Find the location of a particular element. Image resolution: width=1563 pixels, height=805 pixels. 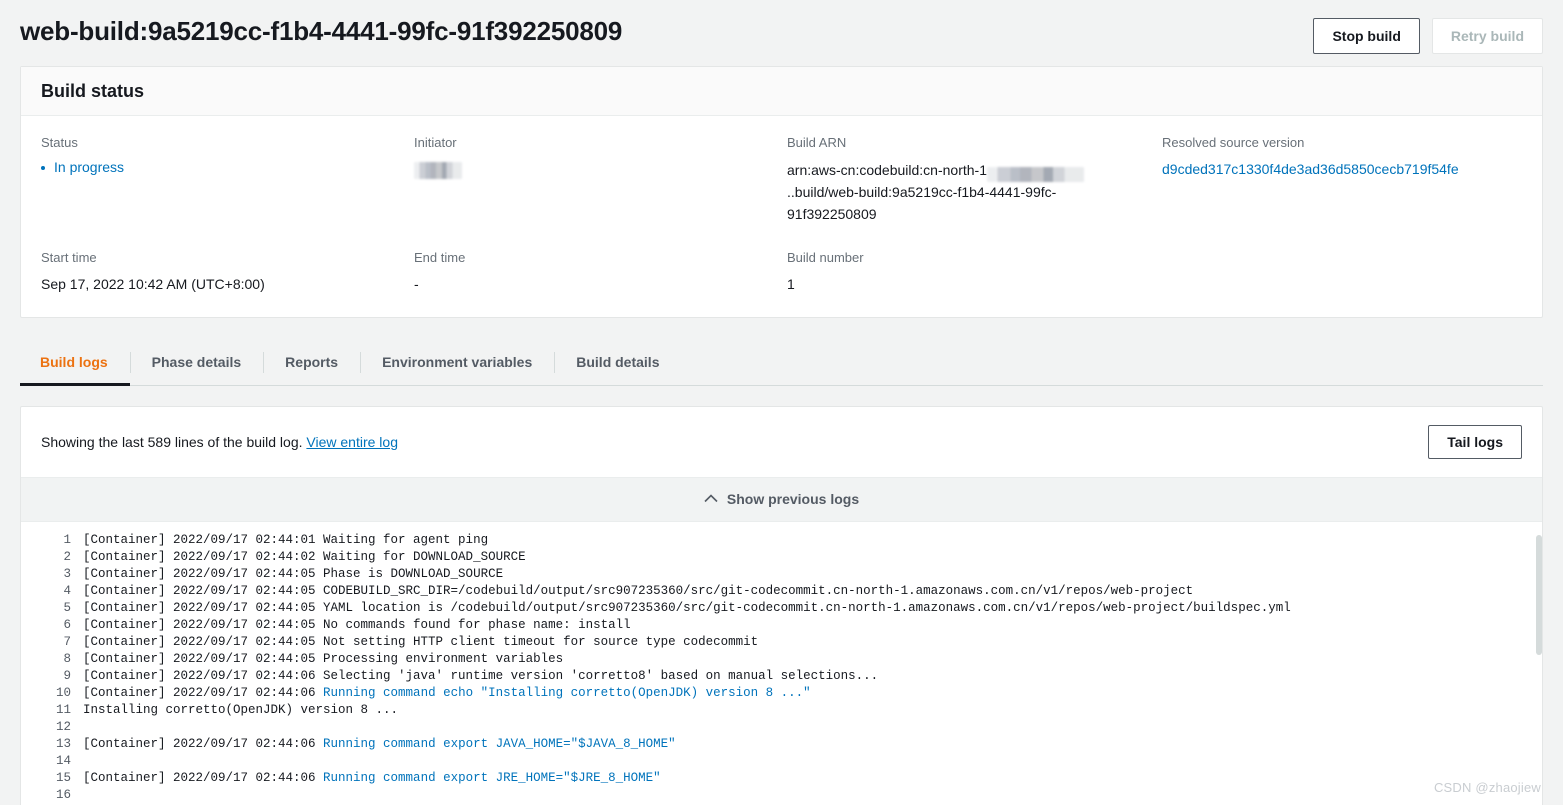

field-status: Status In progress is located at coordinates (227, 179).